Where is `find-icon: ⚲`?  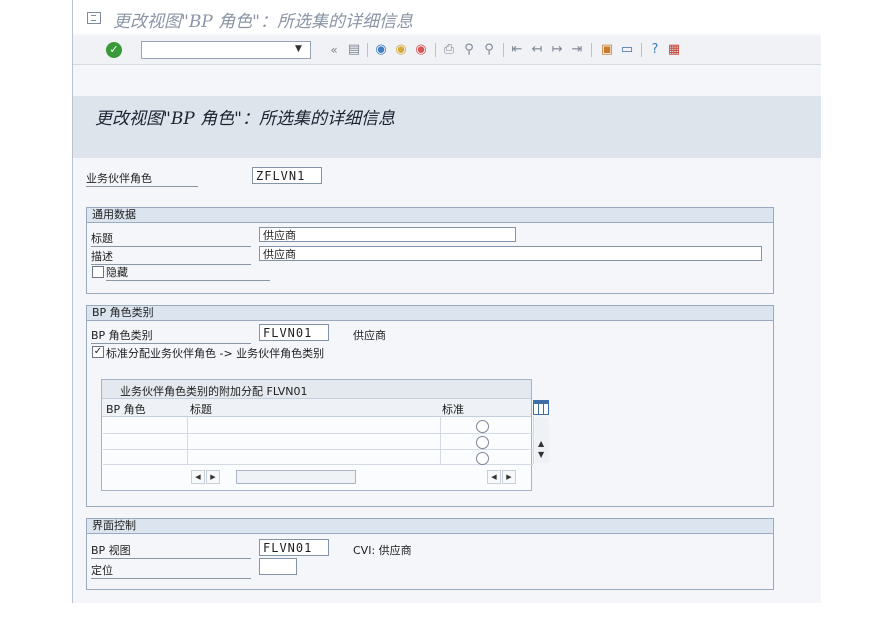
find-icon: ⚲ is located at coordinates (469, 50).